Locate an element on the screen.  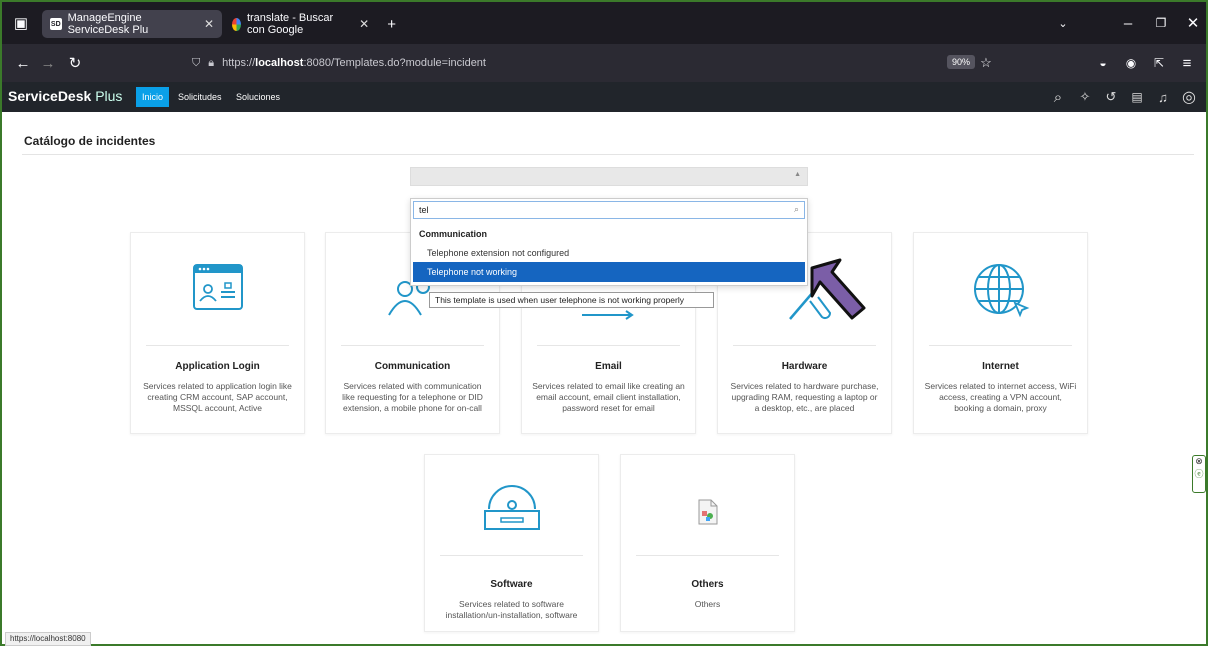
card-description: Others is located at coordinates (707, 604).